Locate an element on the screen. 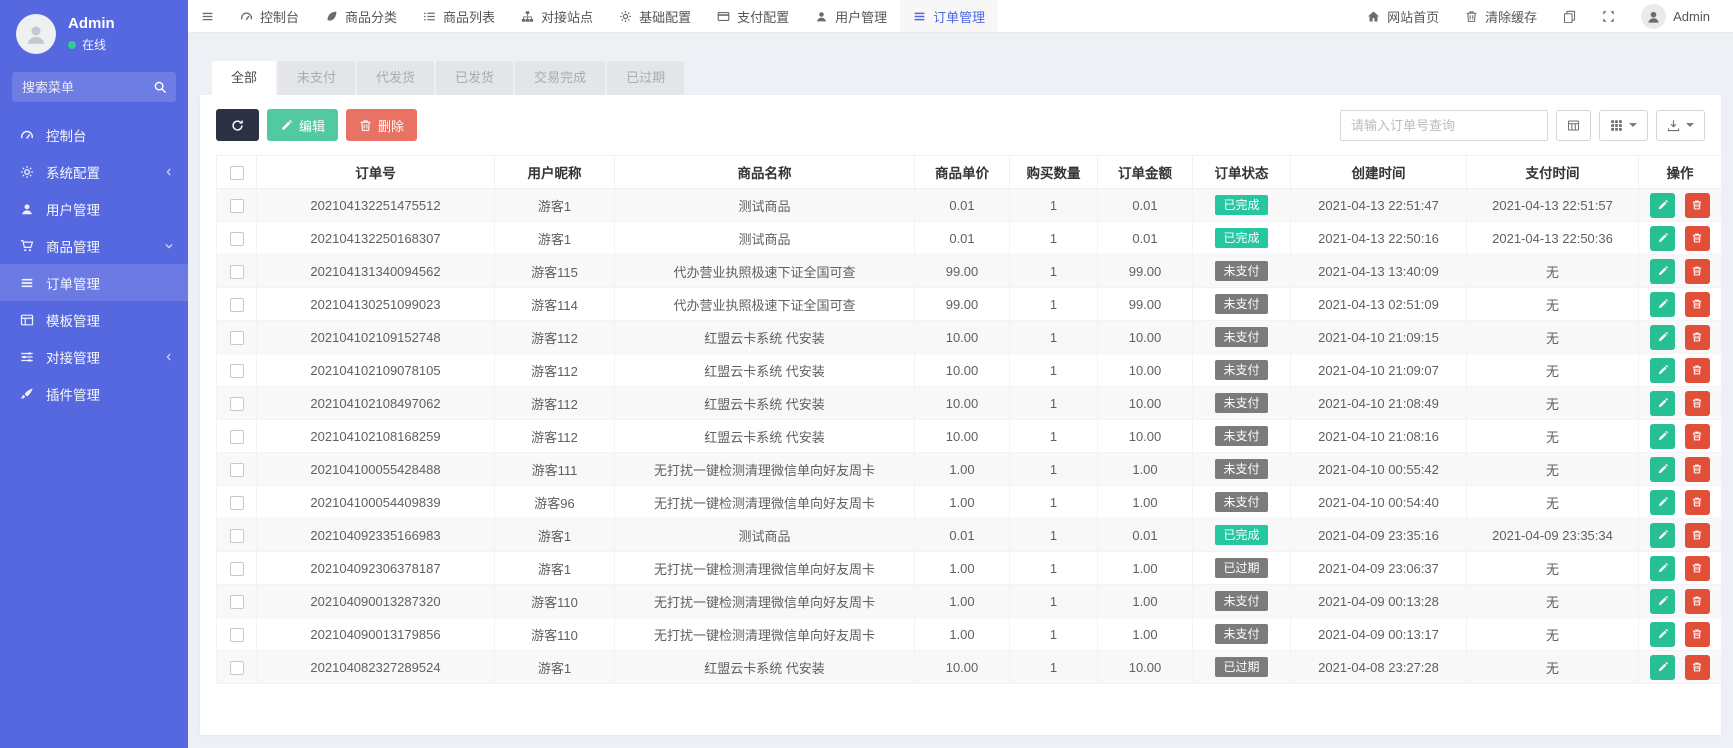 This screenshot has width=1733, height=748. nav-pages-button is located at coordinates (1569, 16).